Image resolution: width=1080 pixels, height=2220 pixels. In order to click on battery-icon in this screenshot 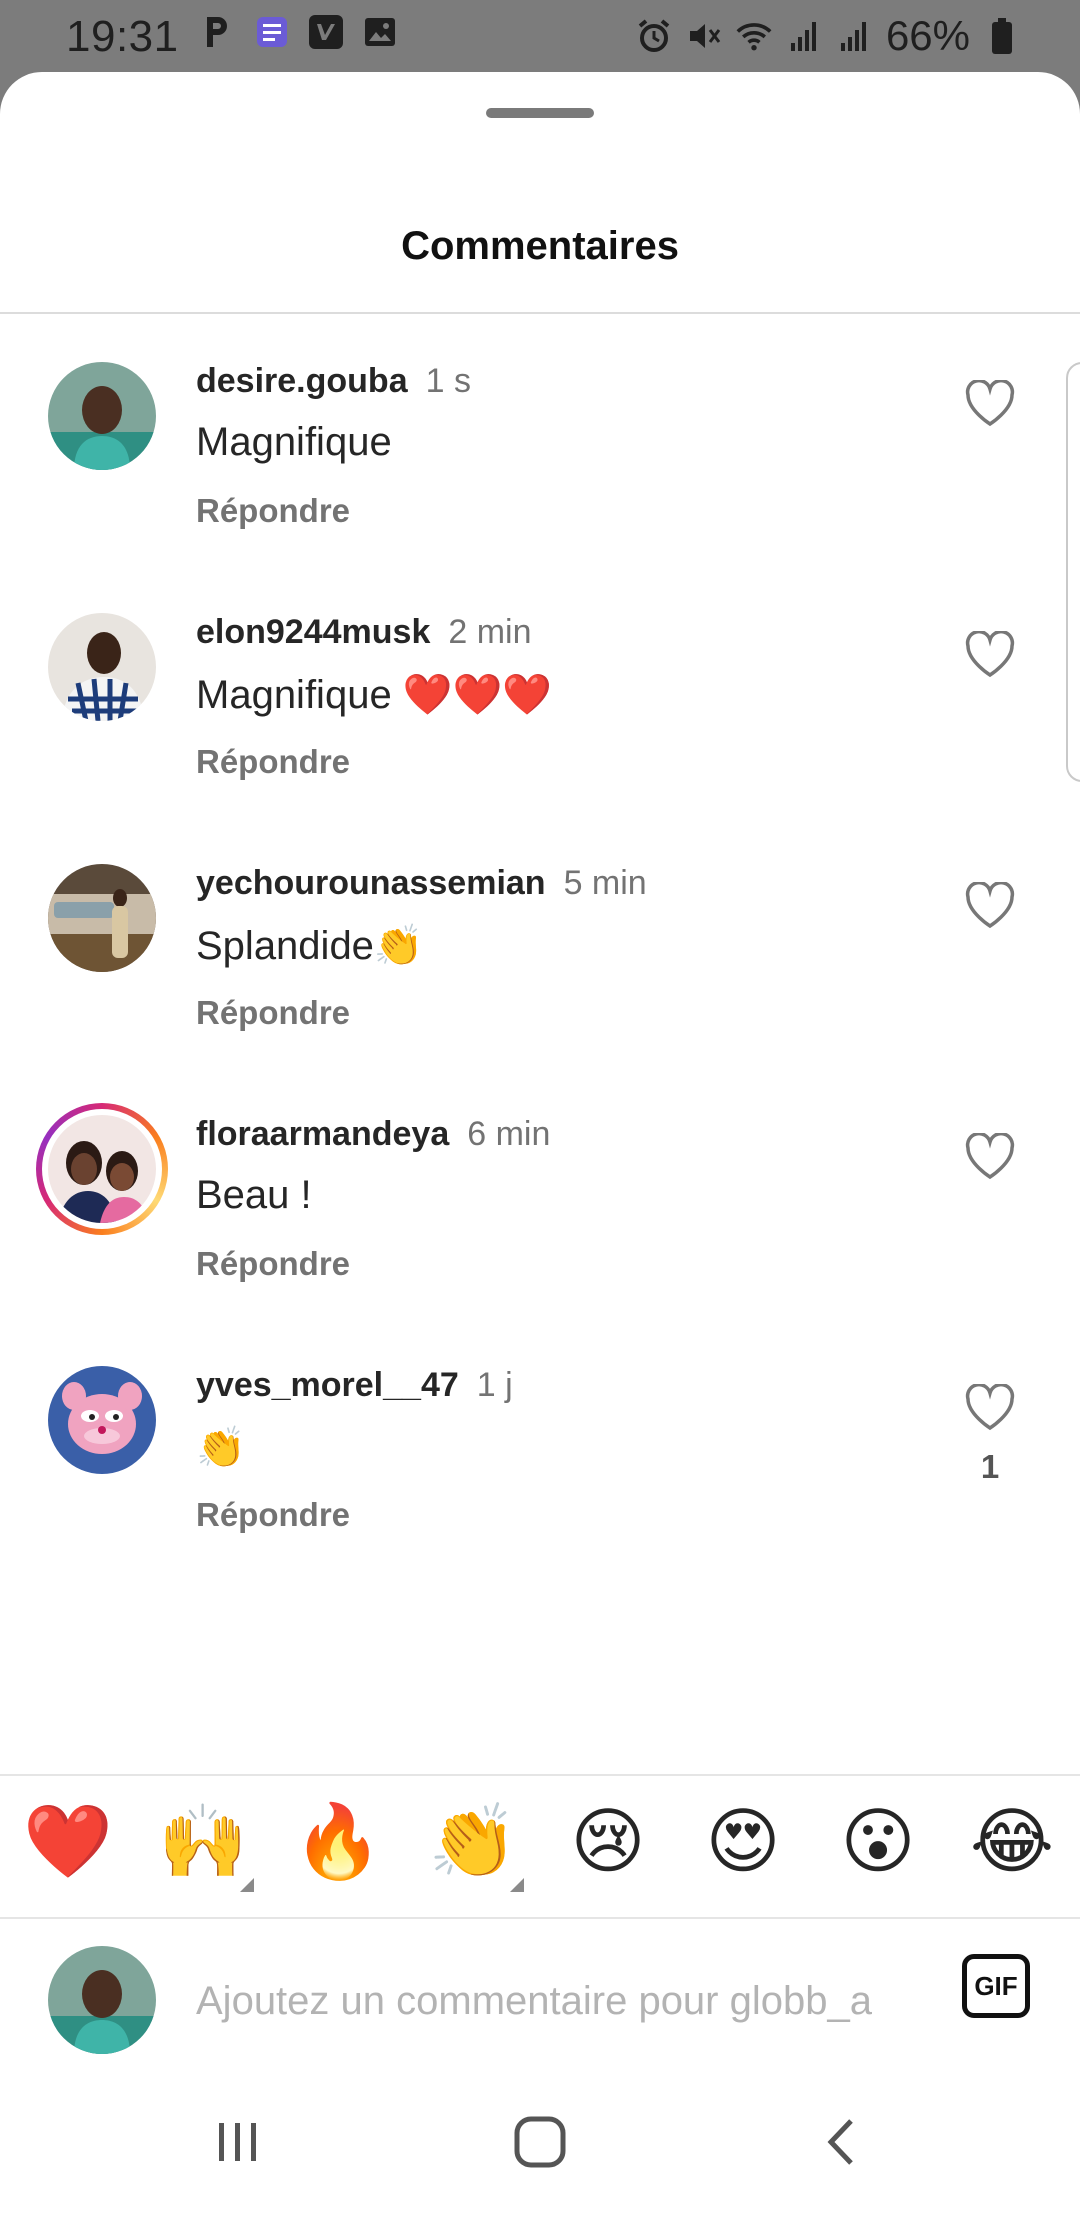, I will do `click(1002, 36)`.